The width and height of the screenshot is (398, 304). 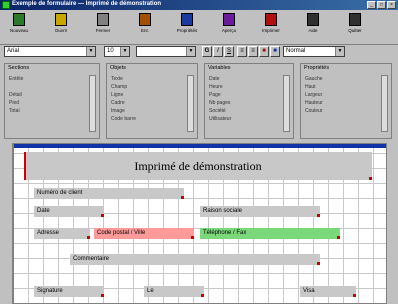 What do you see at coordinates (339, 51) in the screenshot?
I see `chevron-down-icon: ▼` at bounding box center [339, 51].